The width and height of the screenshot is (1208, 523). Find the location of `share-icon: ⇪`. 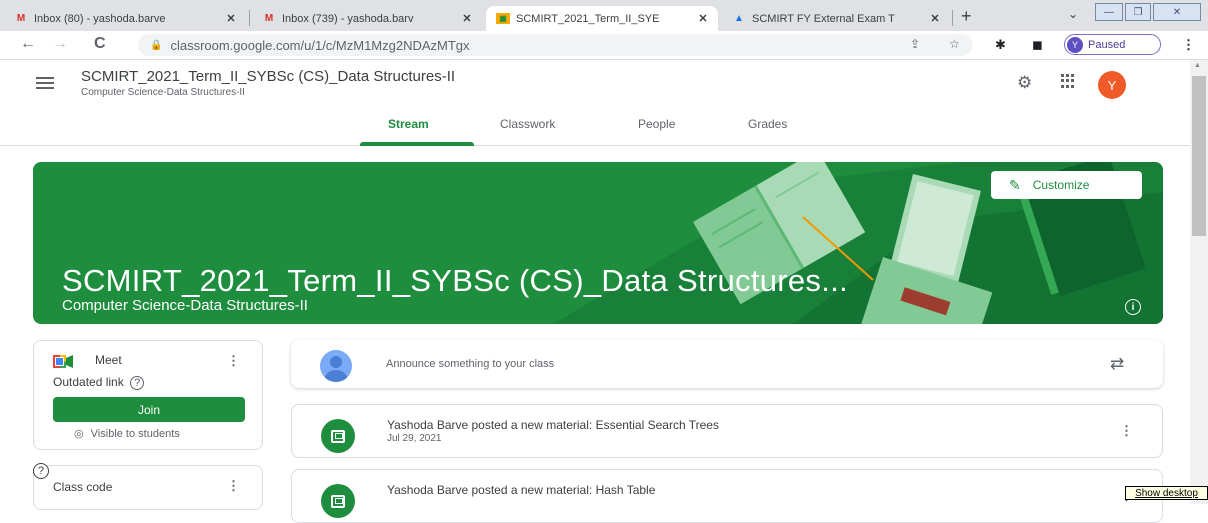

share-icon: ⇪ is located at coordinates (915, 44).